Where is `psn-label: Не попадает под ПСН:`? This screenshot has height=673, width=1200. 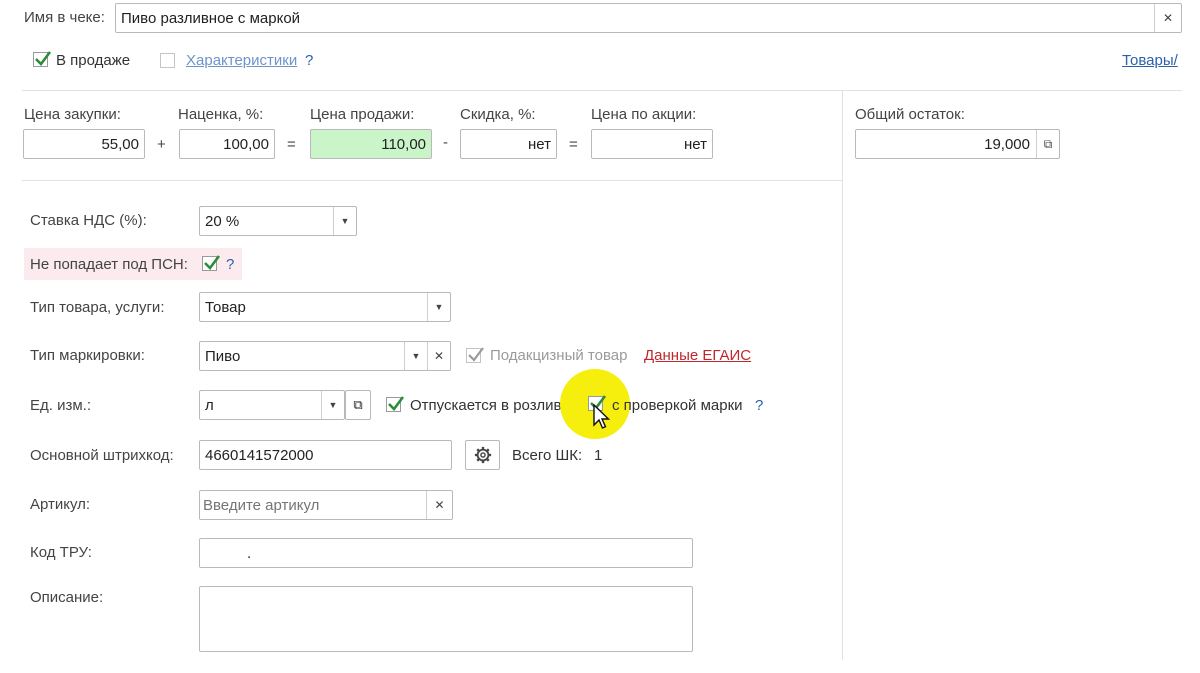
psn-label: Не попадает под ПСН: is located at coordinates (109, 264).